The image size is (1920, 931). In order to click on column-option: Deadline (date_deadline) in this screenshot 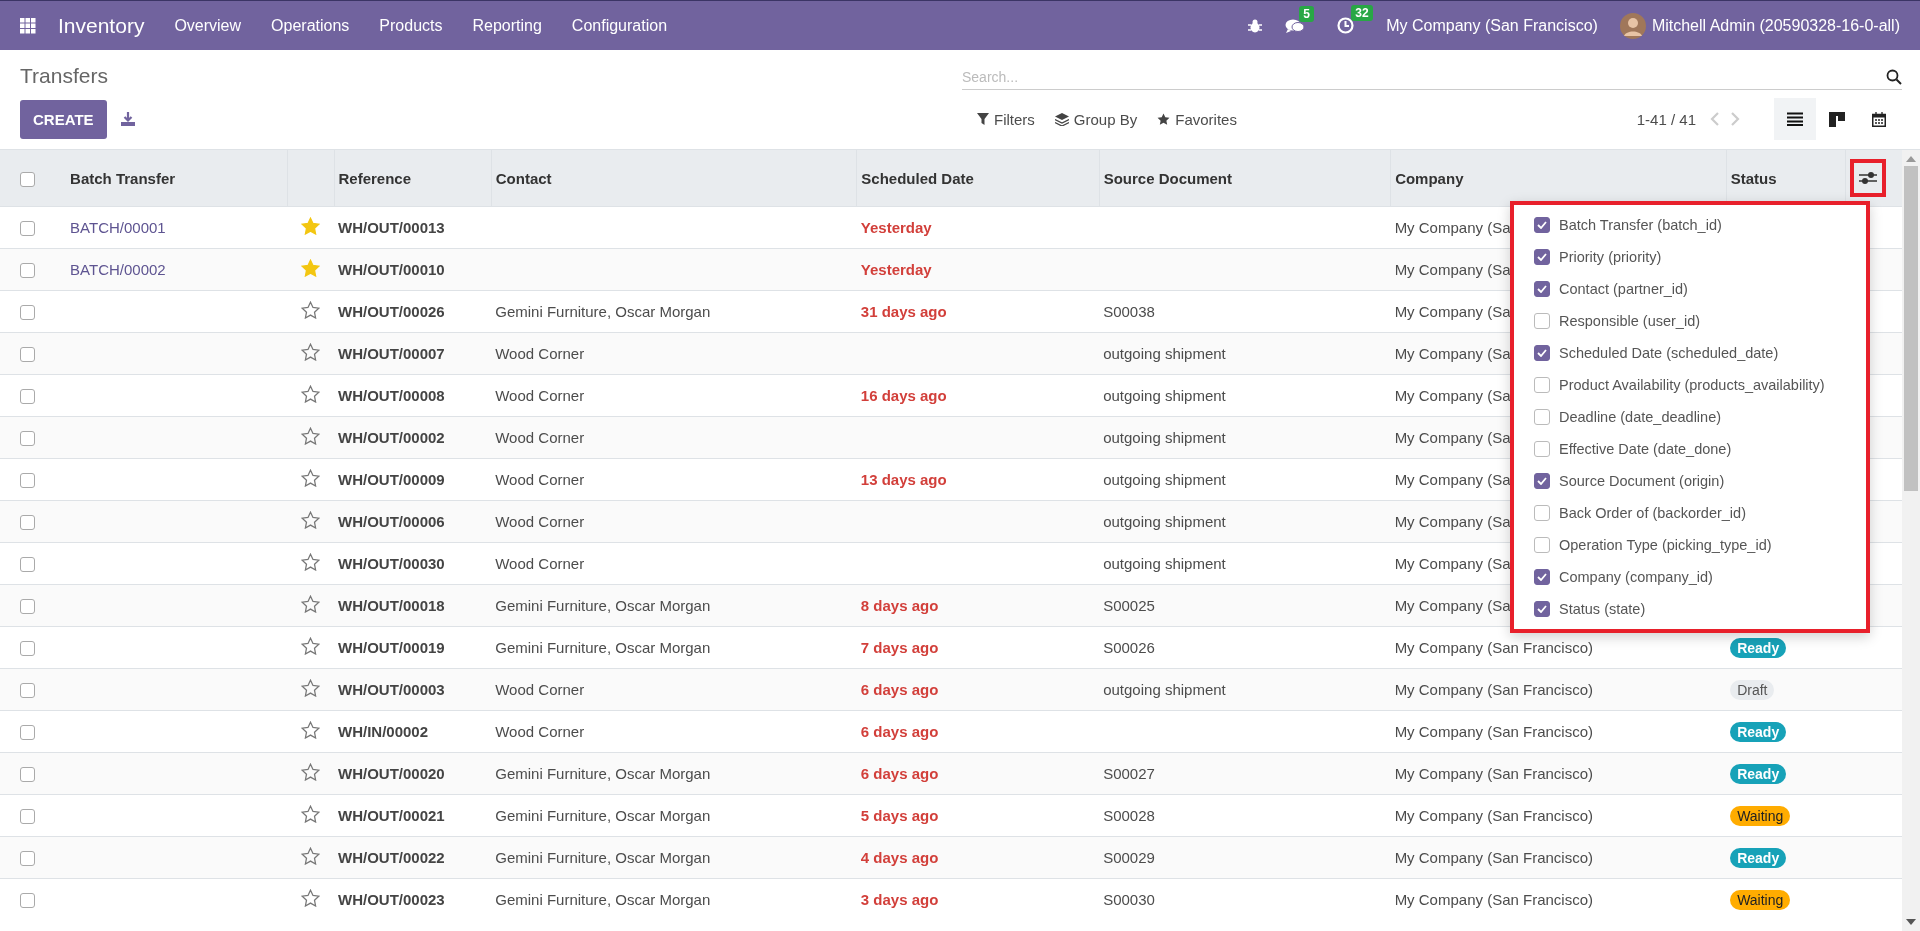, I will do `click(1690, 417)`.